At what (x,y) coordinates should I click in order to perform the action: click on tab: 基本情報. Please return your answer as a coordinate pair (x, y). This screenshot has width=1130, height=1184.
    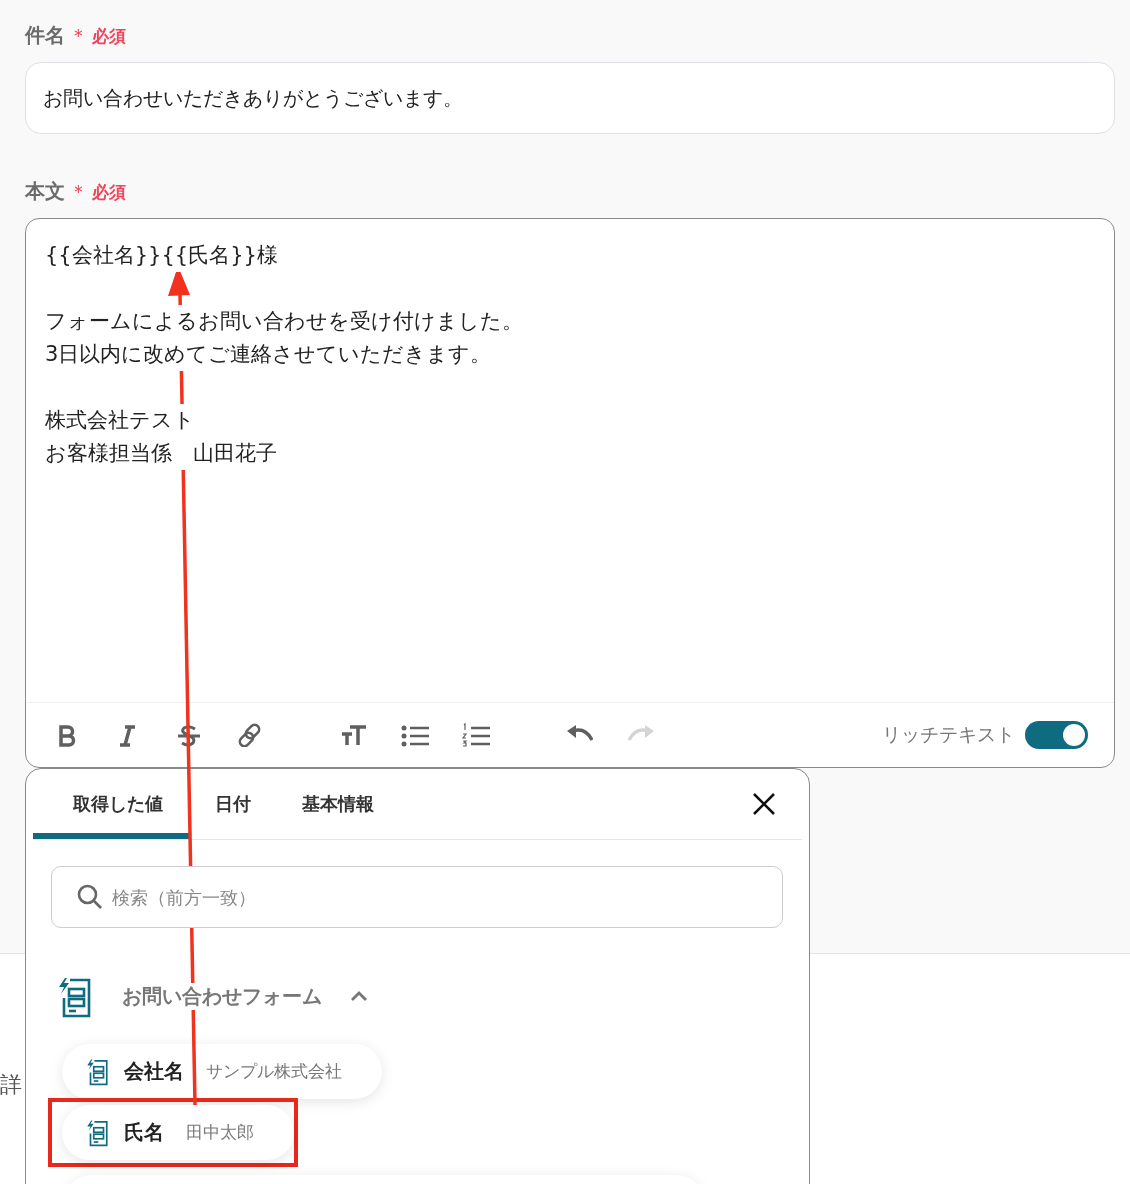
    Looking at the image, I should click on (337, 804).